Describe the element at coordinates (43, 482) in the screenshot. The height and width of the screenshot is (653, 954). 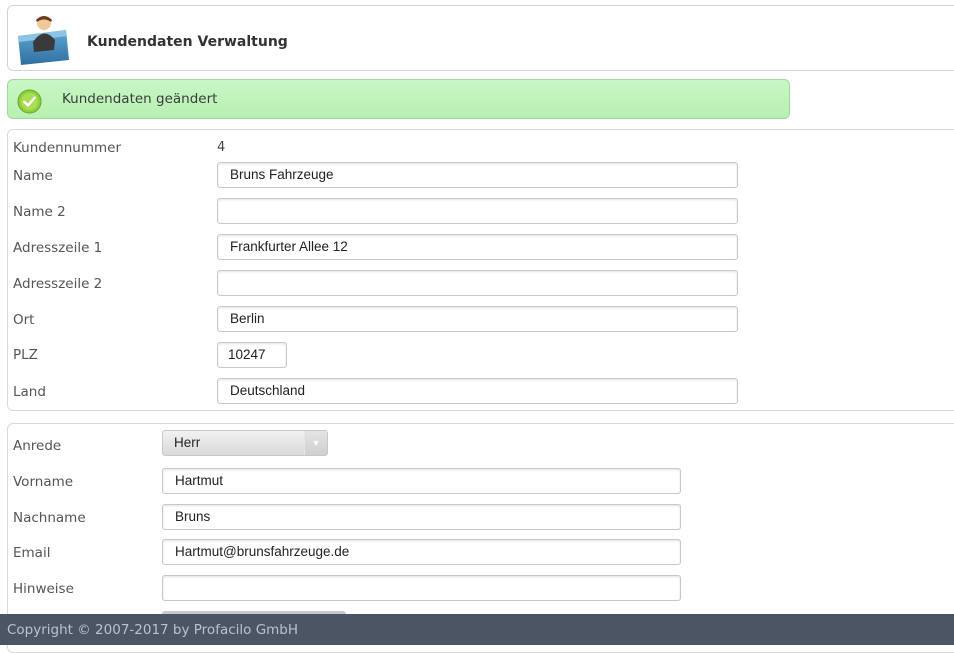
I see `vorname-label: Vorname` at that location.